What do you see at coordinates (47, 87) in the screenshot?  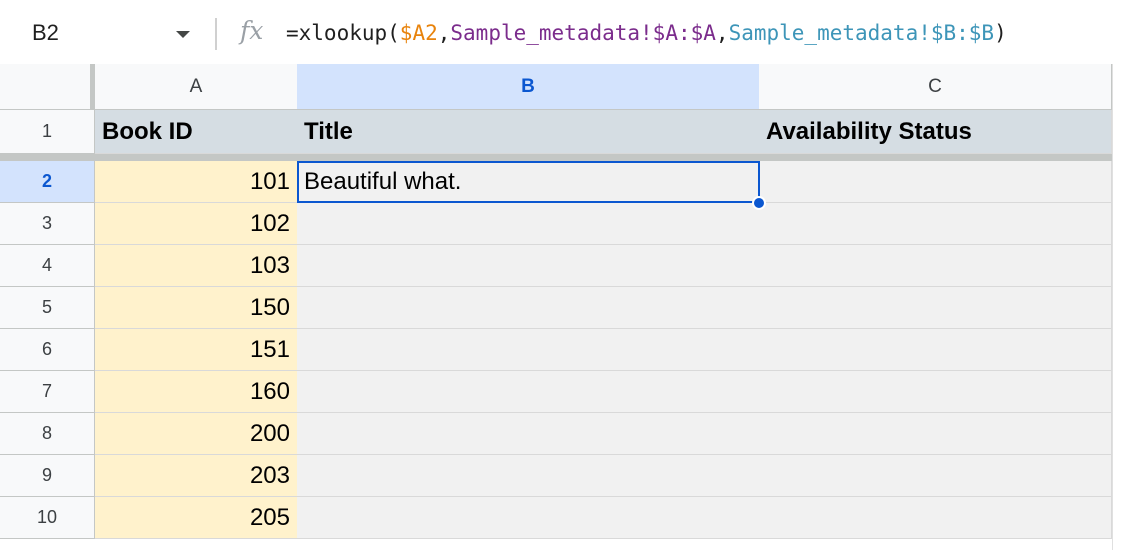 I see `select-all-corner` at bounding box center [47, 87].